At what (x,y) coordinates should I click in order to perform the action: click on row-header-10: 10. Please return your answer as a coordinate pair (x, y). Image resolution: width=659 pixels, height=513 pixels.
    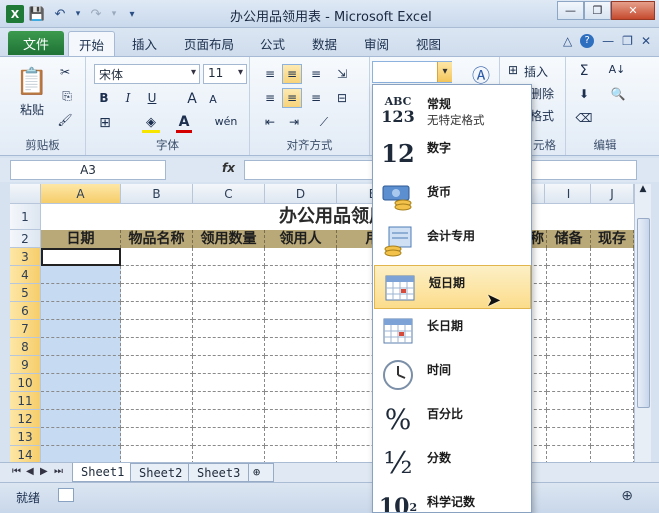
    Looking at the image, I should click on (25, 383).